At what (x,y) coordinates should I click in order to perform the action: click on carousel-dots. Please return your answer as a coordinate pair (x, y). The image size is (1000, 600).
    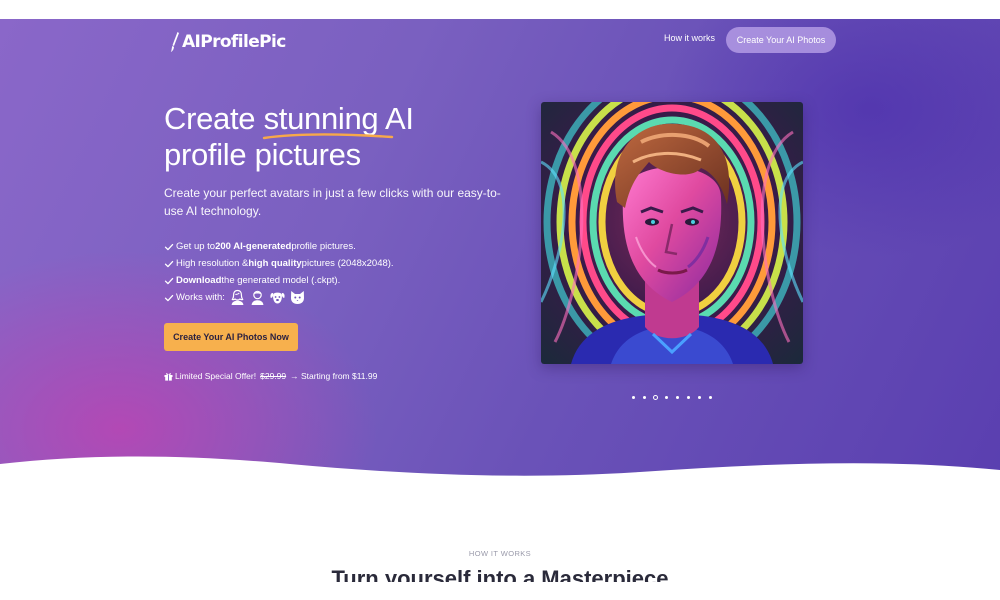
    Looking at the image, I should click on (672, 397).